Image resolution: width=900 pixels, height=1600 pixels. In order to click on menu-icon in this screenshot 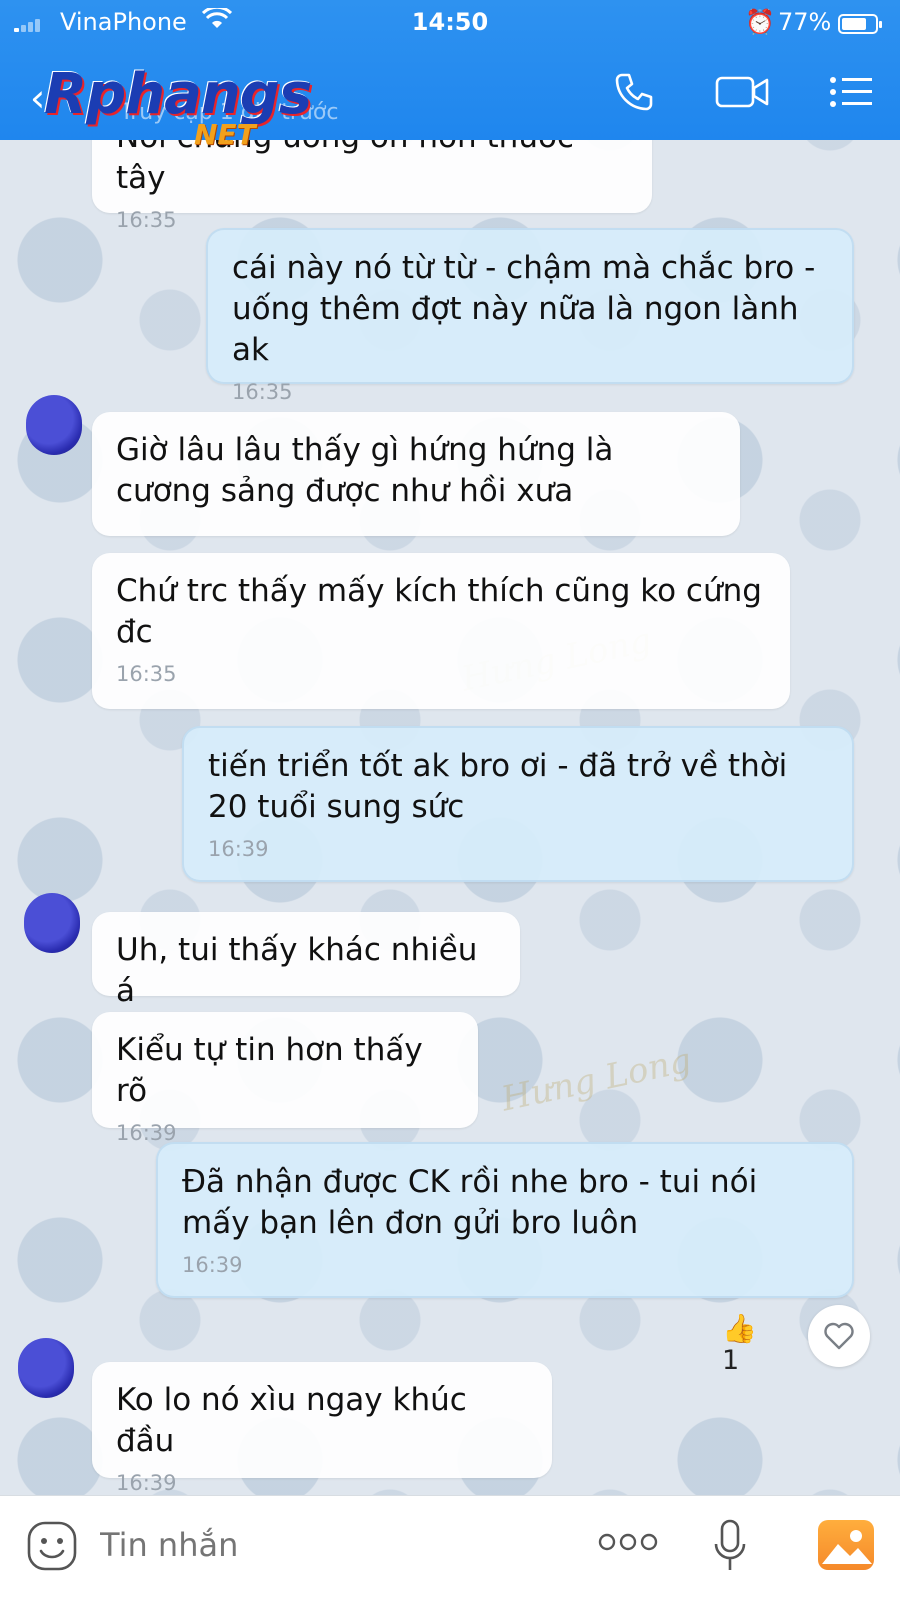, I will do `click(851, 92)`.